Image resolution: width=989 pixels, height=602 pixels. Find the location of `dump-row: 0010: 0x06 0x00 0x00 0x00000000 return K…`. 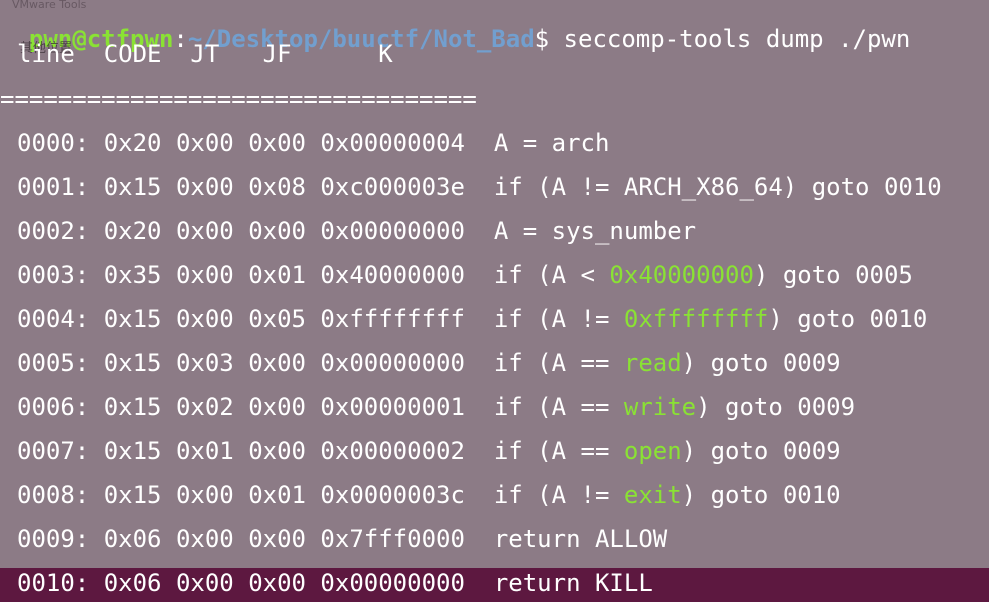

dump-row: 0010: 0x06 0x00 0x00 0x00000000 return K… is located at coordinates (335, 583).